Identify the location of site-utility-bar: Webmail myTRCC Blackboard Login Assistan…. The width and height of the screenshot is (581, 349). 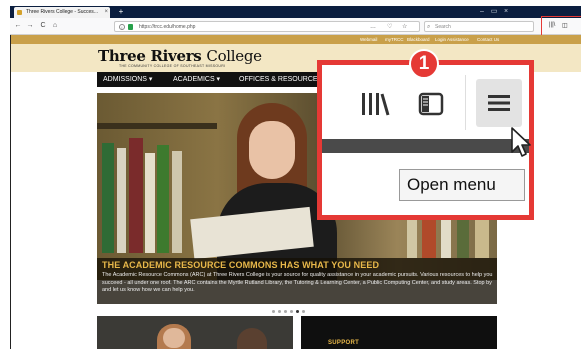
(296, 39).